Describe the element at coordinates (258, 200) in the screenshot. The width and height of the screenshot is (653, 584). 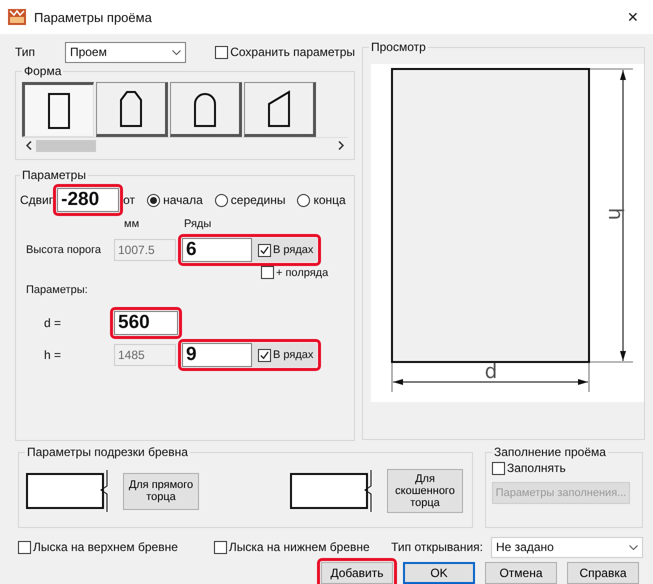
I see `radio-label: середины` at that location.